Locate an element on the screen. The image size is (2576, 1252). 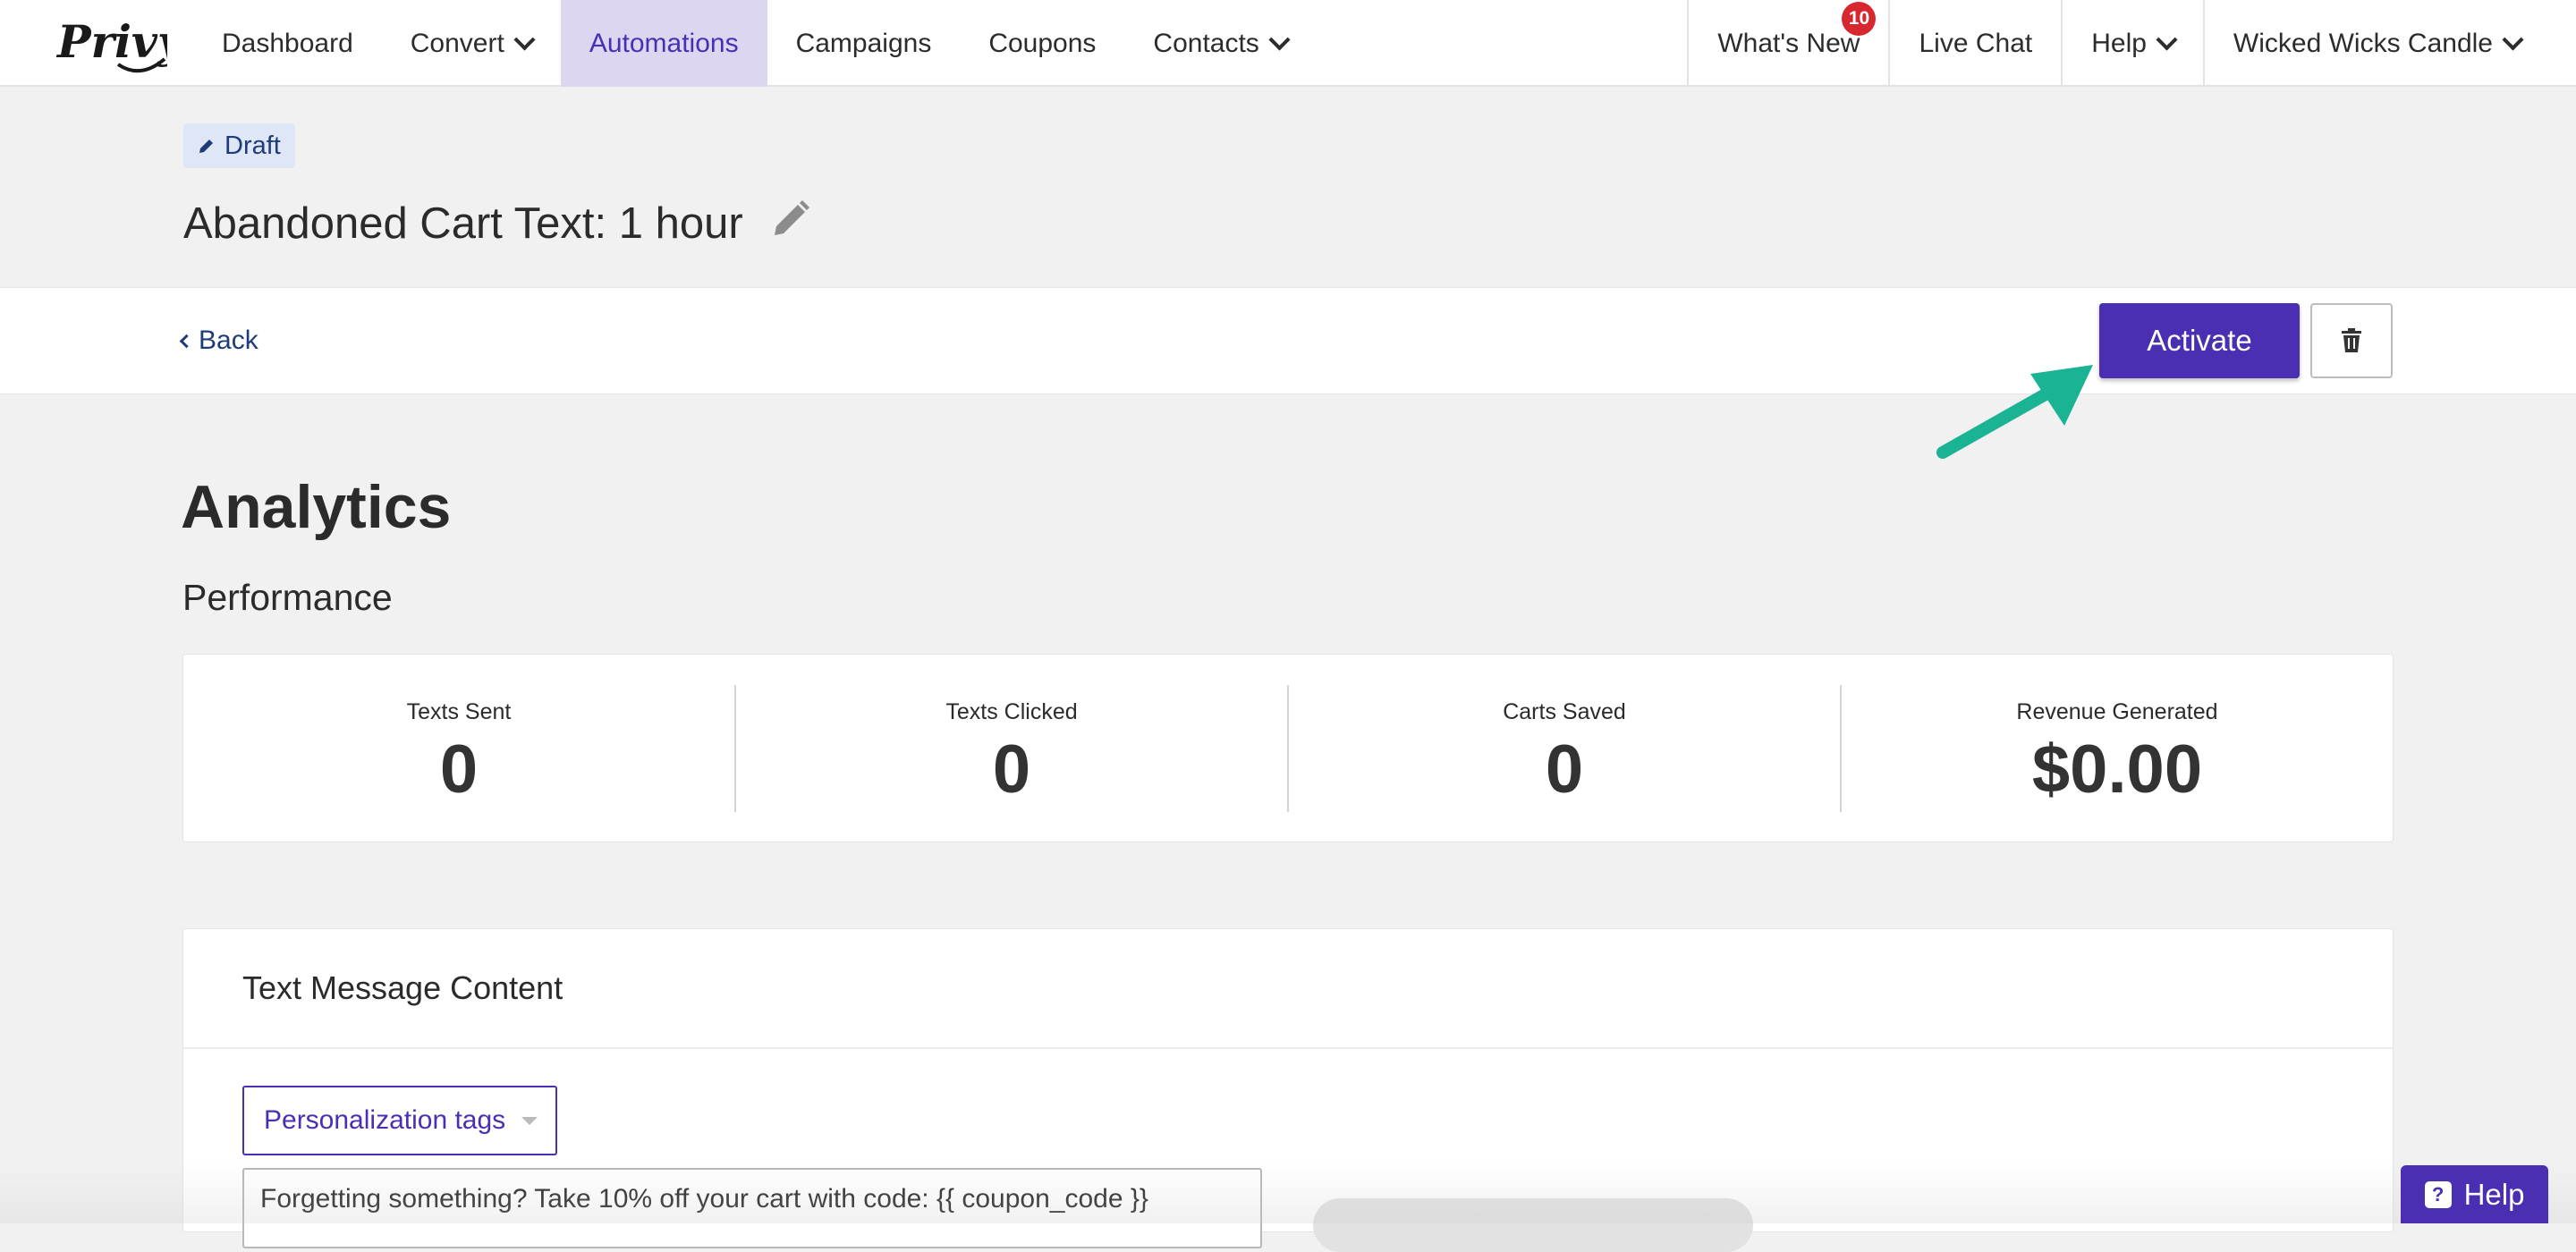
trash-icon is located at coordinates (2351, 340).